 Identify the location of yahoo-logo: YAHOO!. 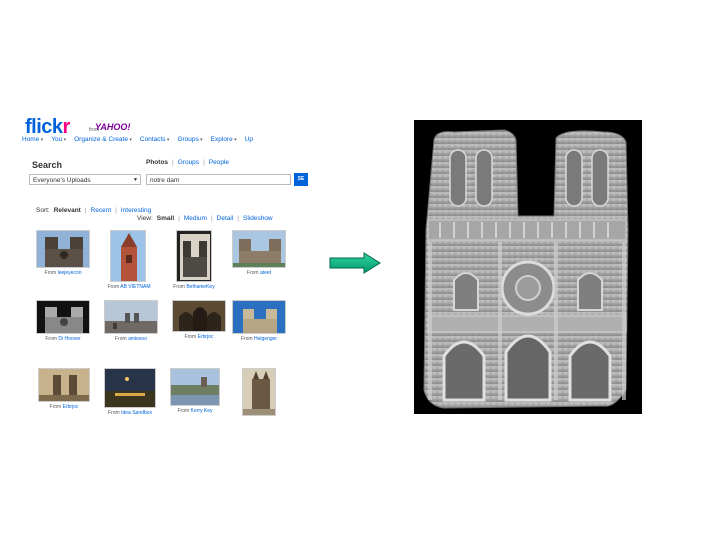
(113, 127).